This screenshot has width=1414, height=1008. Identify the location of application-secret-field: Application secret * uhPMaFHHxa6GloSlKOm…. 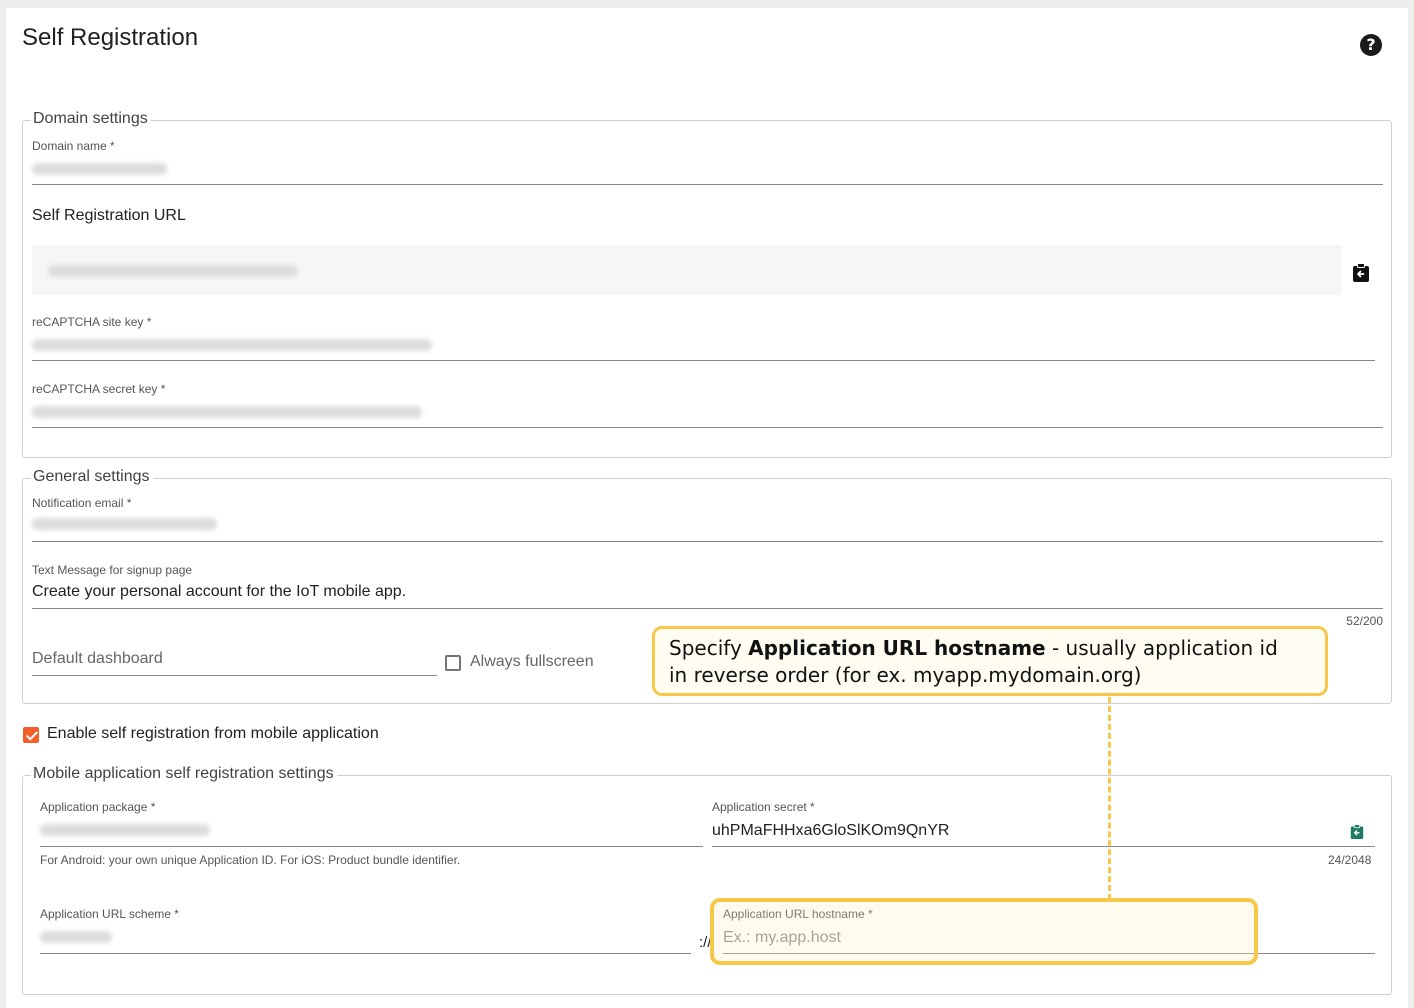
(1043, 823).